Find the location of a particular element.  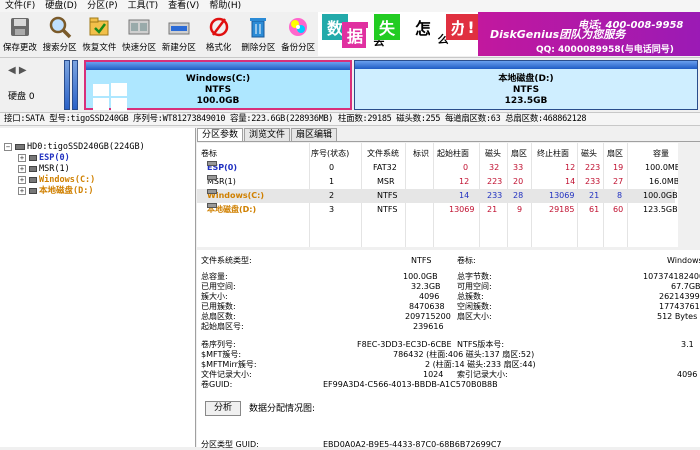

tab-sector-edit: 扇区编辑 is located at coordinates (314, 134).